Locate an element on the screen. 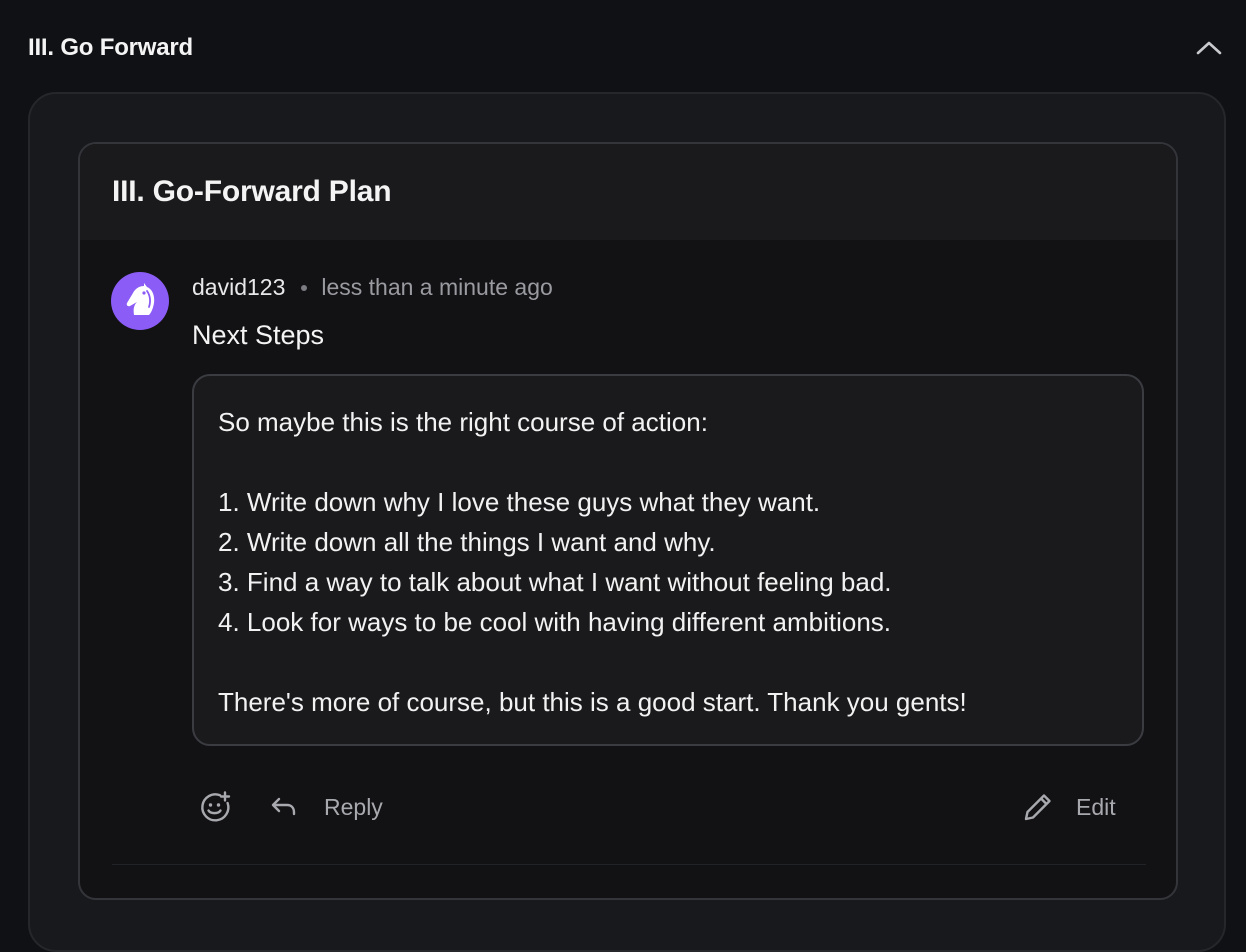 The width and height of the screenshot is (1246, 952). comment-timestamp: less than a minute ago is located at coordinates (437, 287).